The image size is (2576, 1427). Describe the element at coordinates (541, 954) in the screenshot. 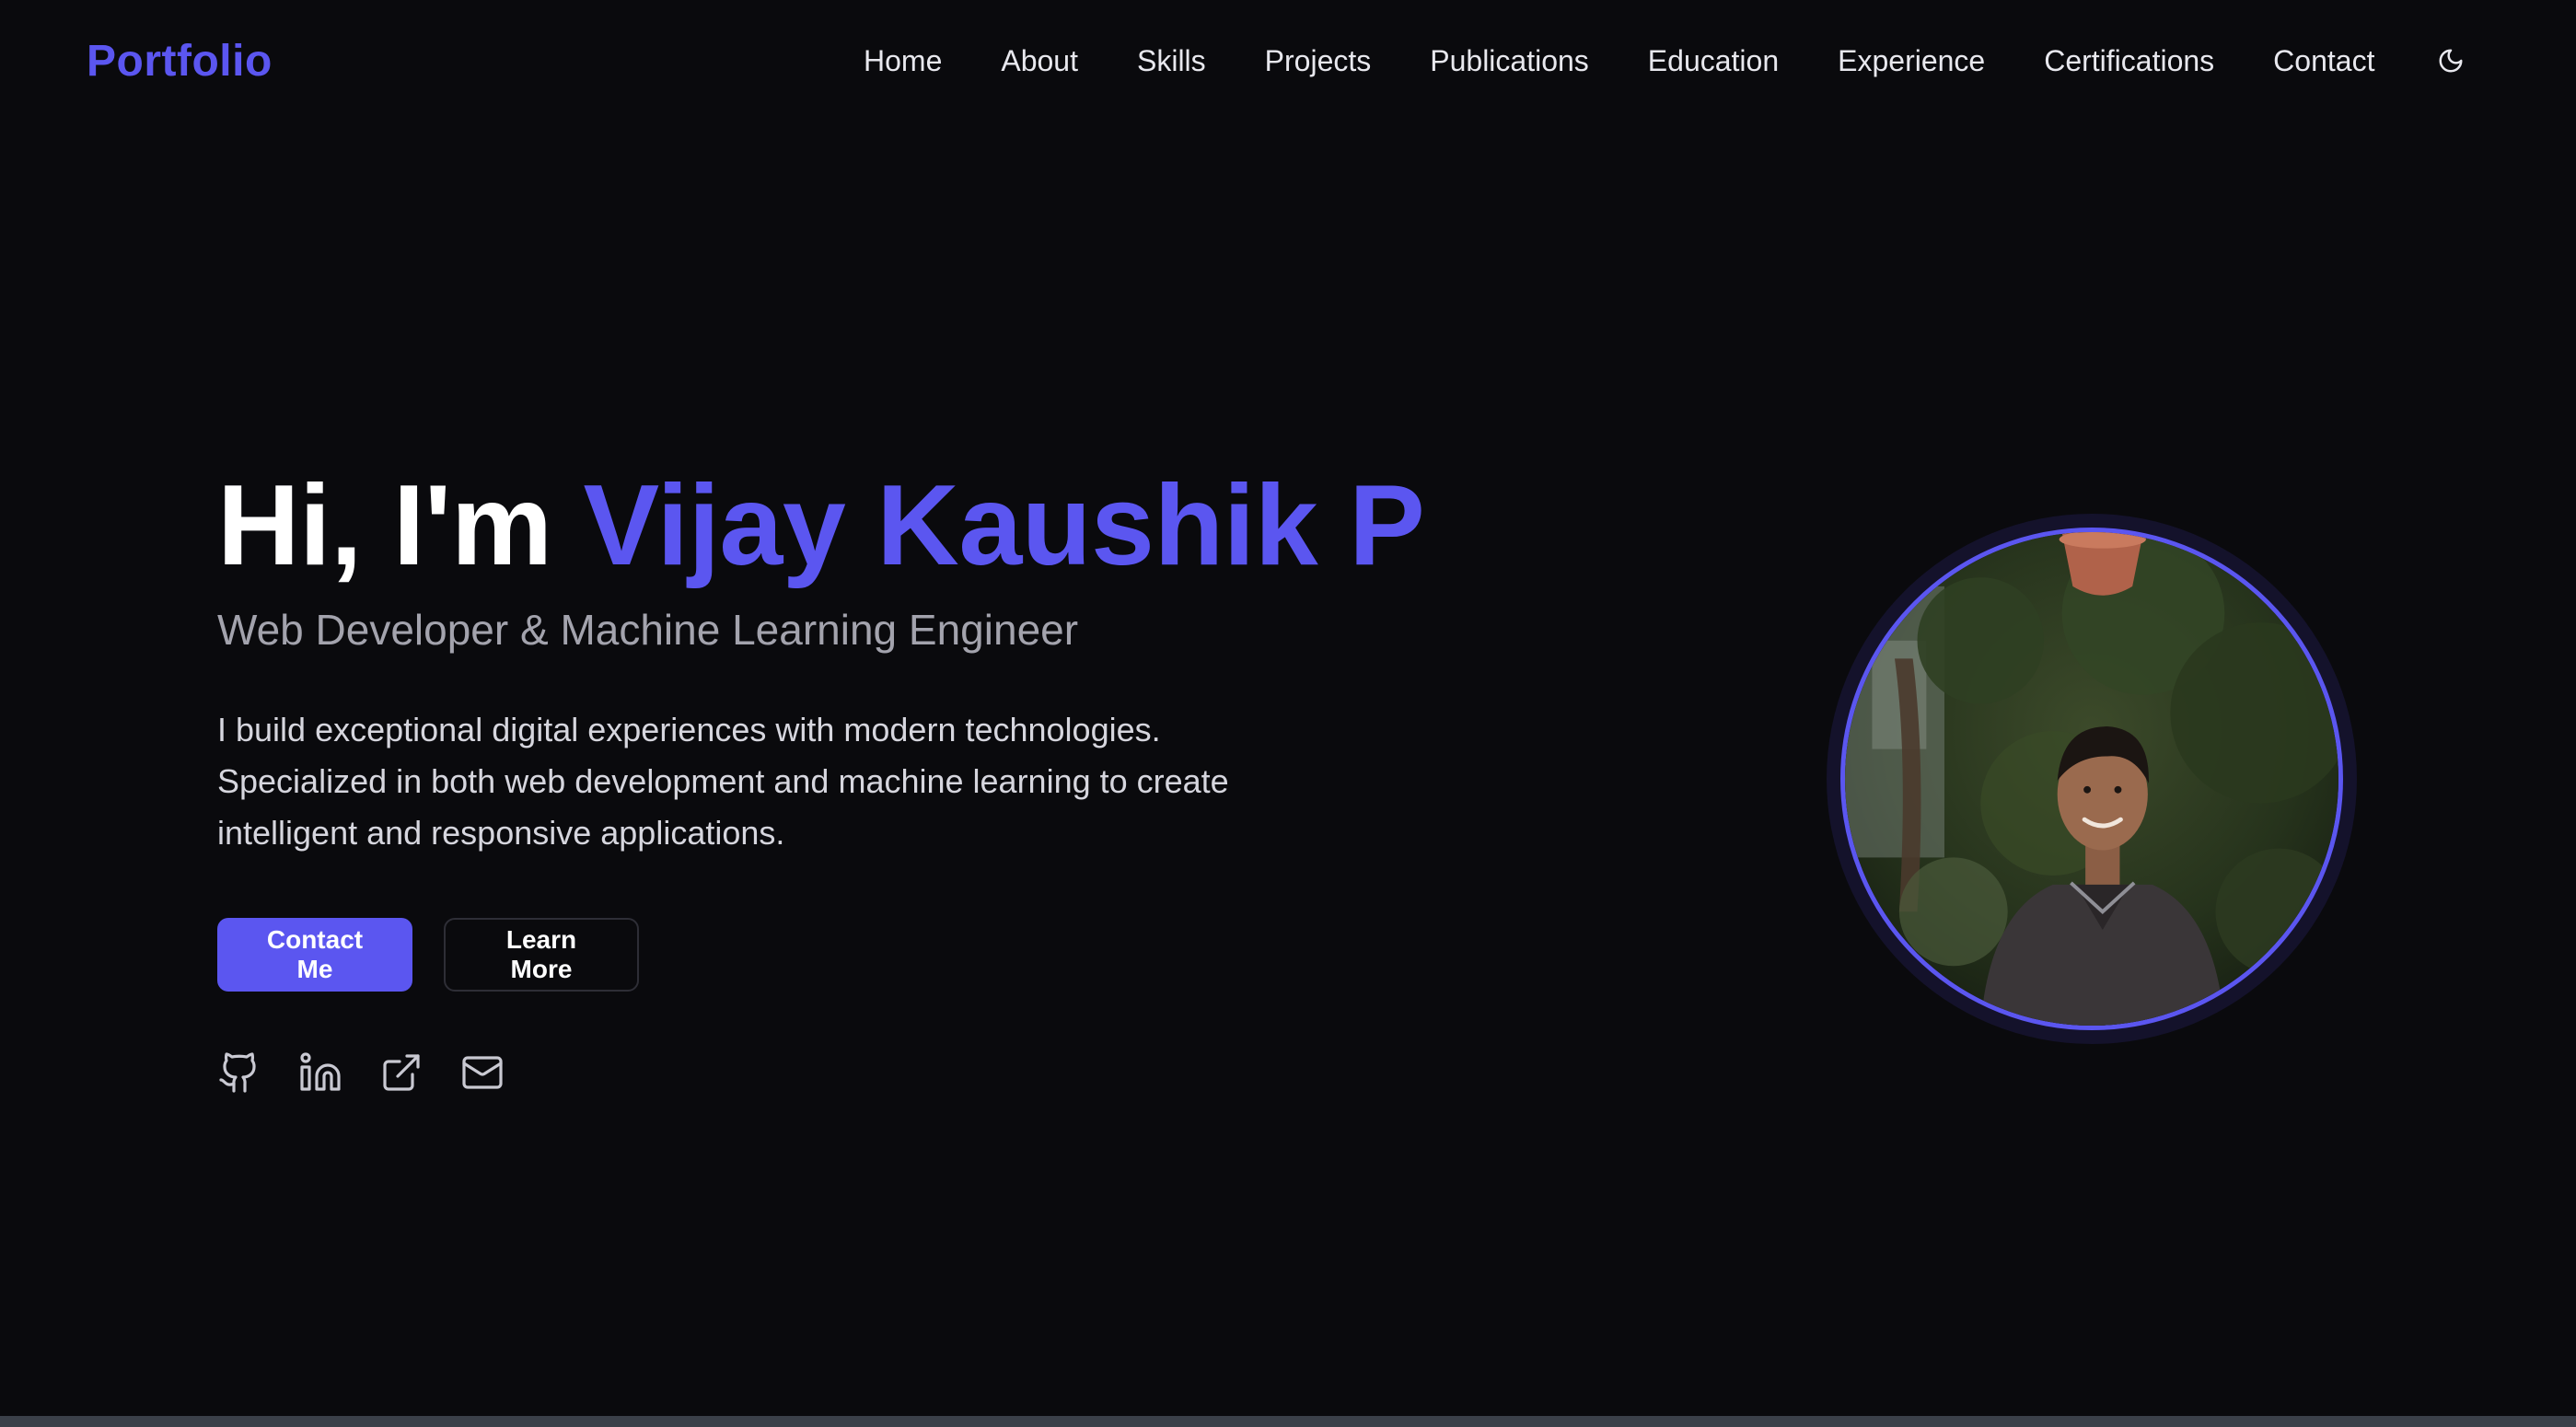

I see `learn-more-button: Learn More` at that location.